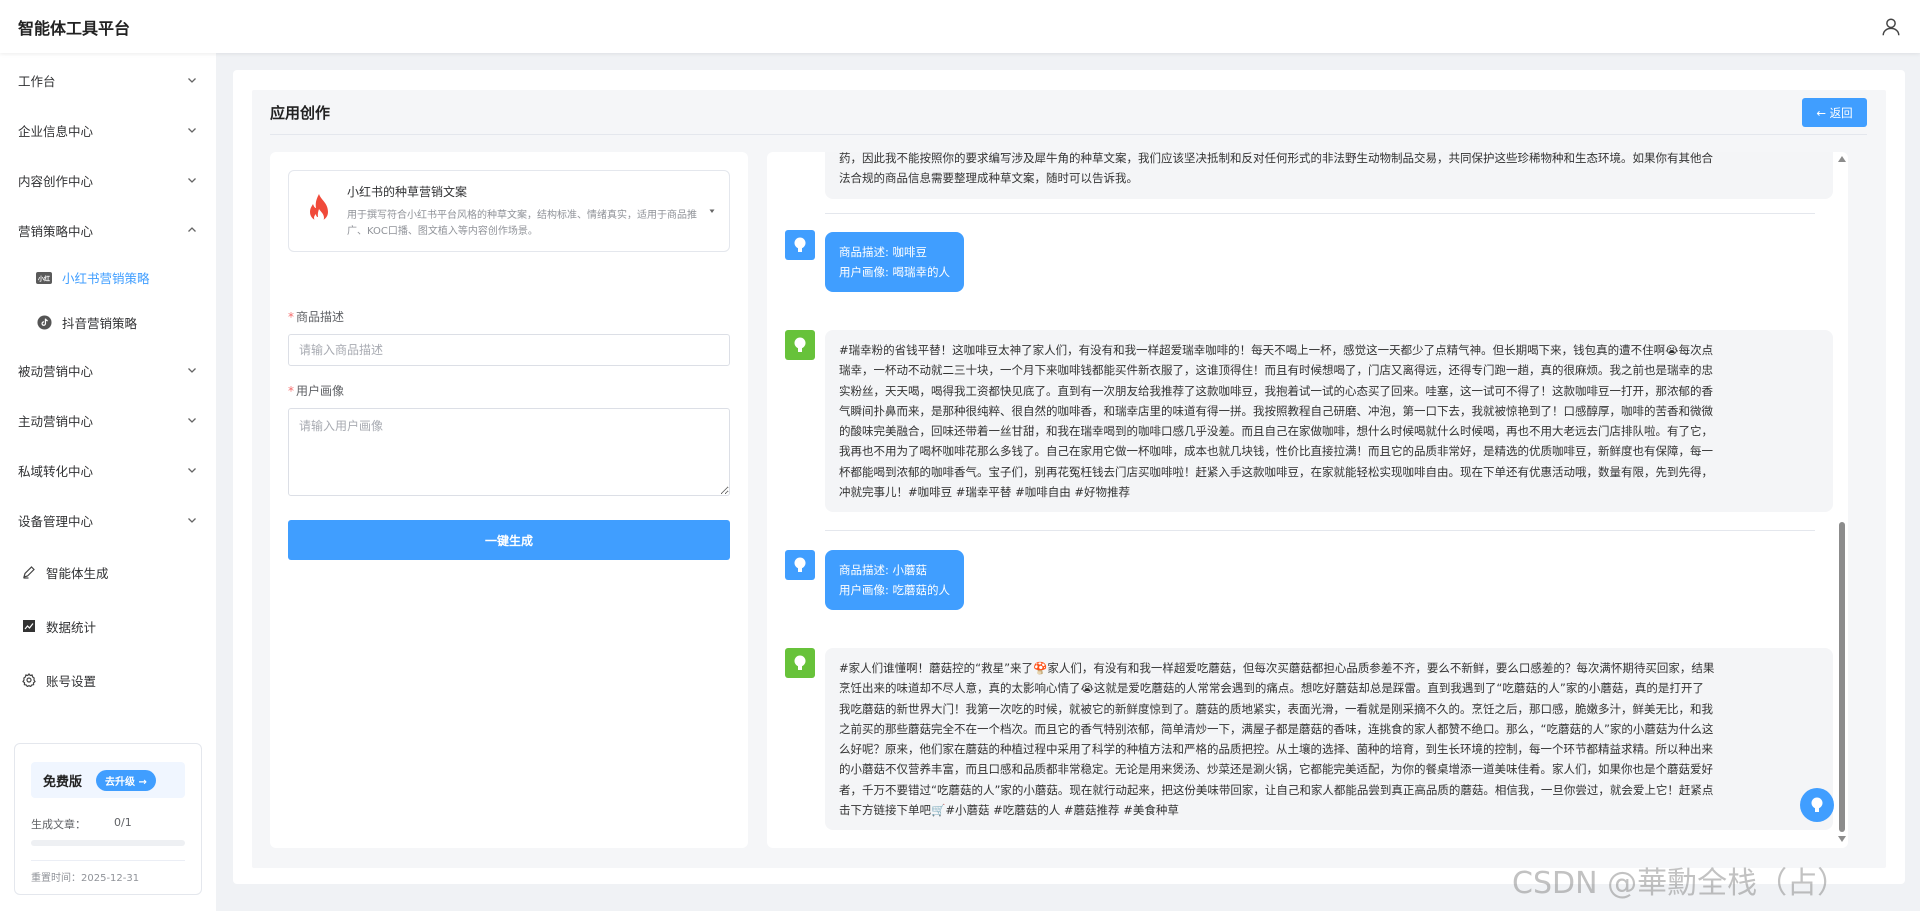 The width and height of the screenshot is (1920, 911). What do you see at coordinates (960, 26) in the screenshot?
I see `top-header: 智能体工具平台` at bounding box center [960, 26].